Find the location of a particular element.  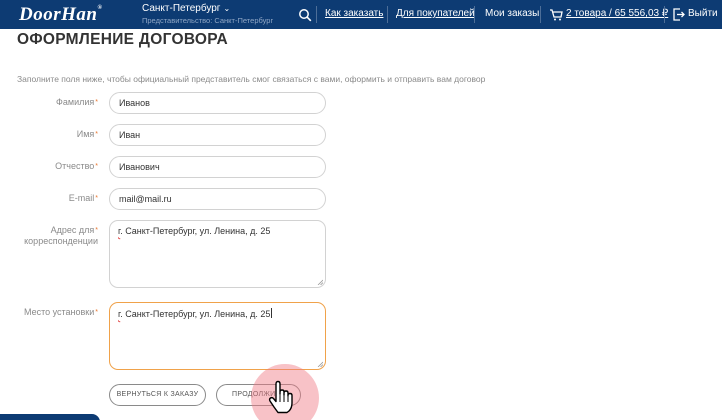

address-label: Адрес для* корреспонденции is located at coordinates (61, 236).